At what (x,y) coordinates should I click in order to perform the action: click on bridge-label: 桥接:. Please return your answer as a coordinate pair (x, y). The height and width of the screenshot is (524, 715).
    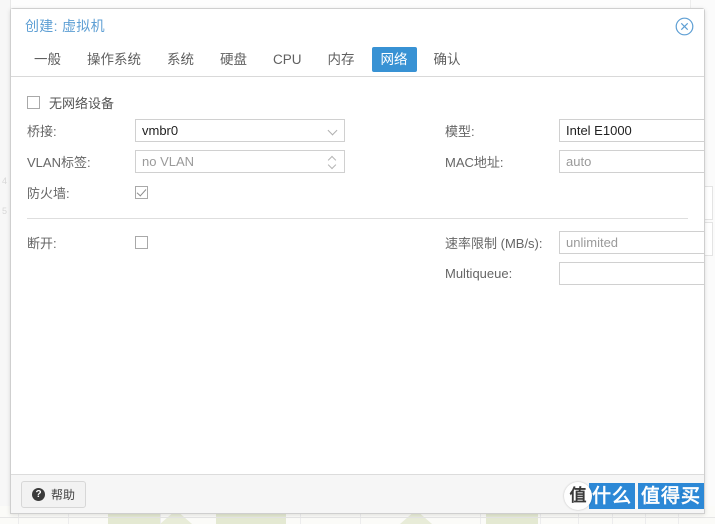
    Looking at the image, I should click on (42, 131).